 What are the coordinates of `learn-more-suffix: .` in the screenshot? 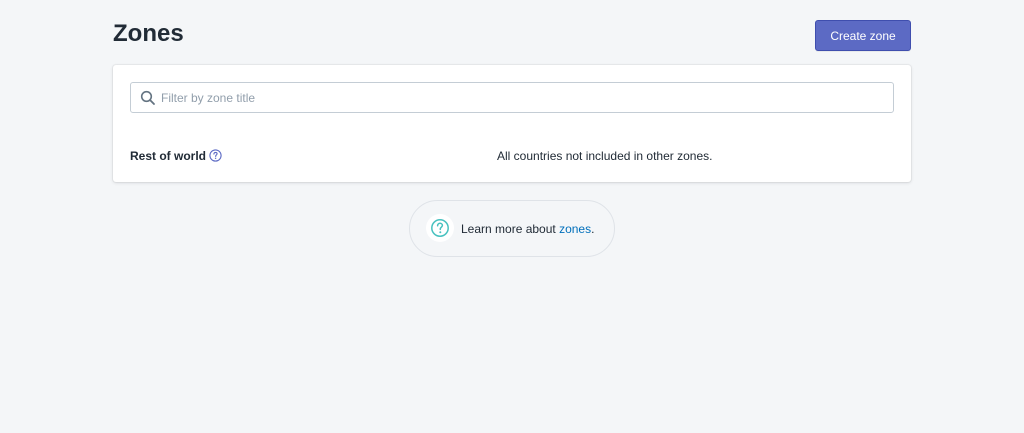 It's located at (593, 229).